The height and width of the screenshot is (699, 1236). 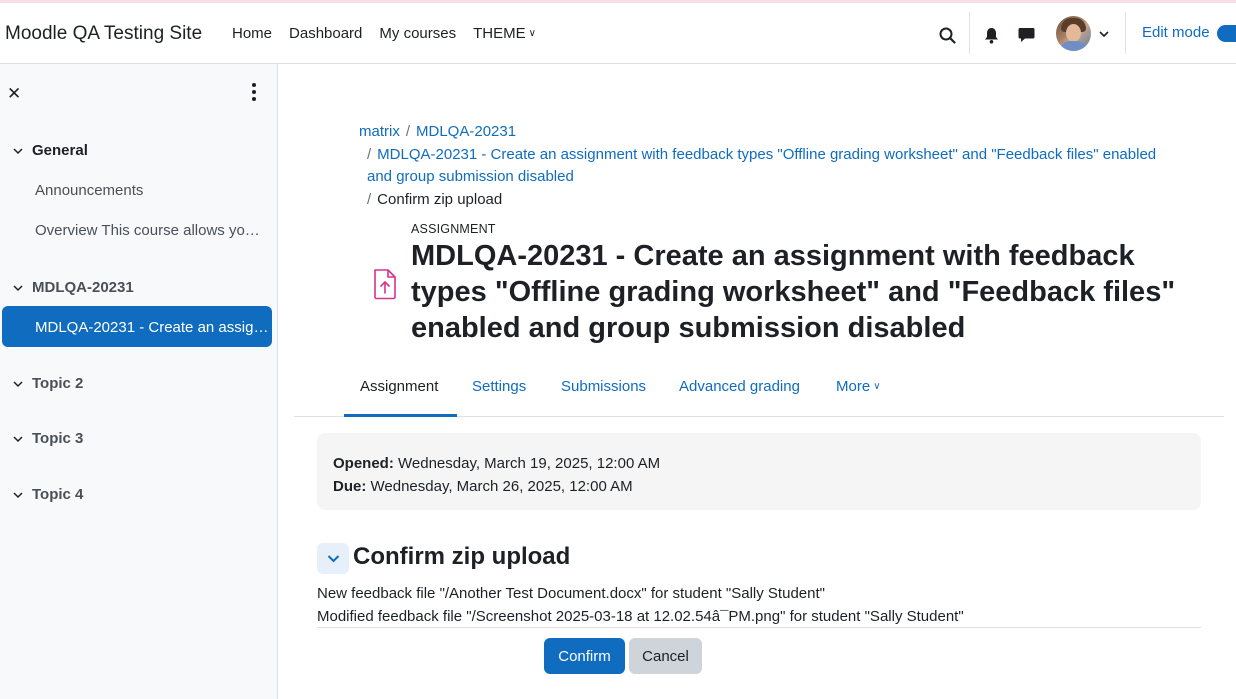 I want to click on search-icon, so click(x=947, y=35).